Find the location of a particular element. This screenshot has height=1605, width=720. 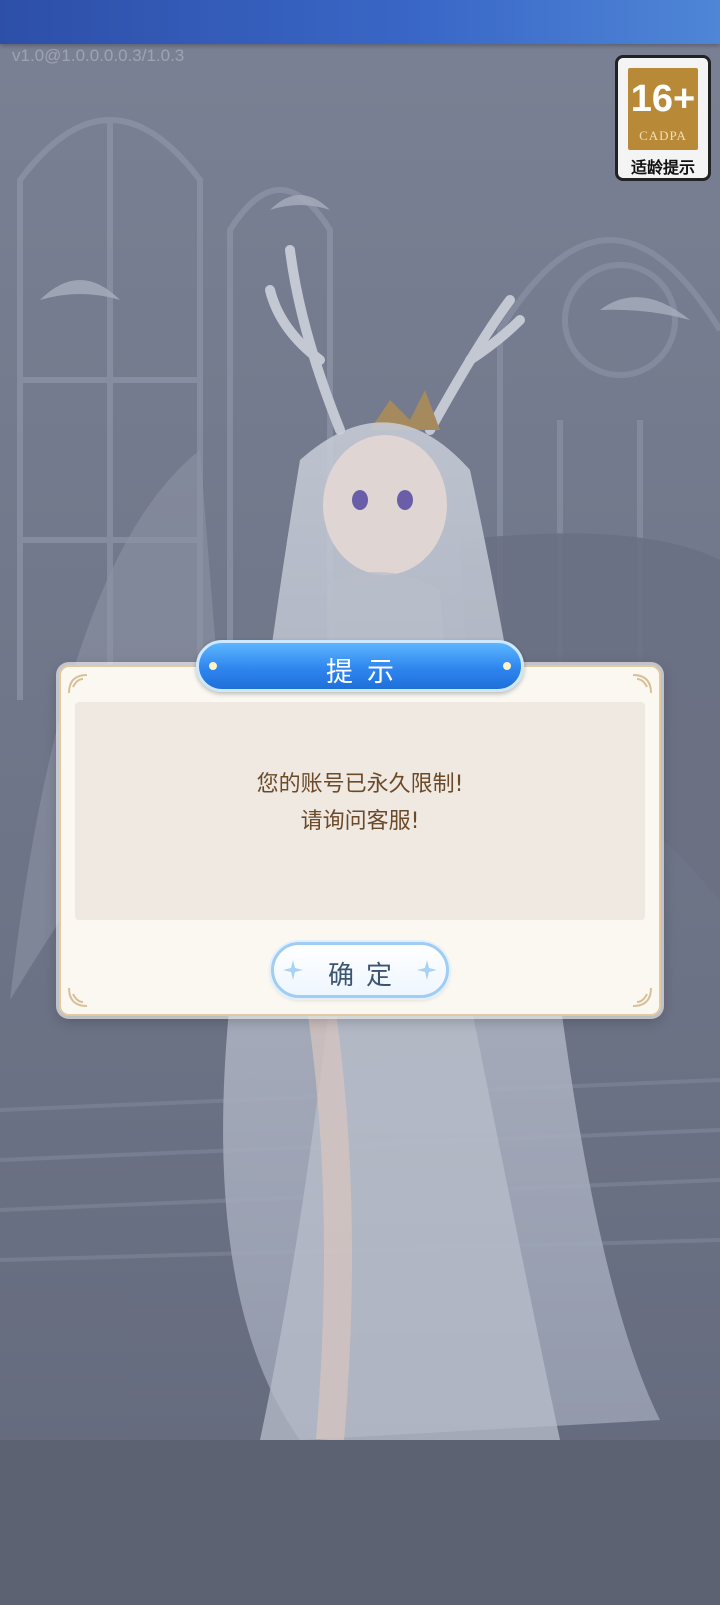

age-rating-badge: 16+ CADPA 适龄提示 is located at coordinates (663, 118).